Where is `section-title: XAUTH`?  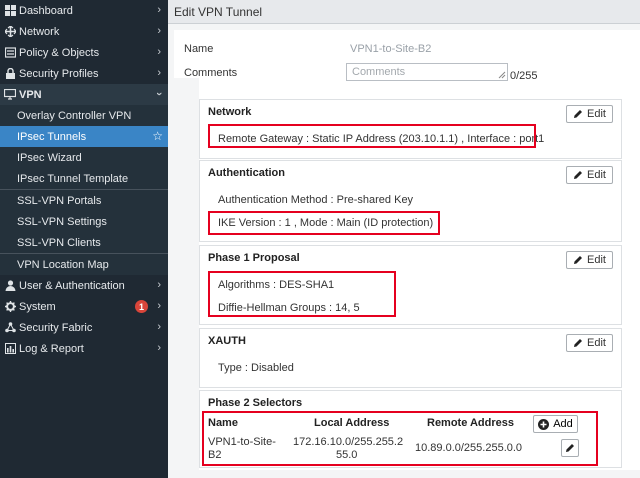
section-title: XAUTH is located at coordinates (227, 341).